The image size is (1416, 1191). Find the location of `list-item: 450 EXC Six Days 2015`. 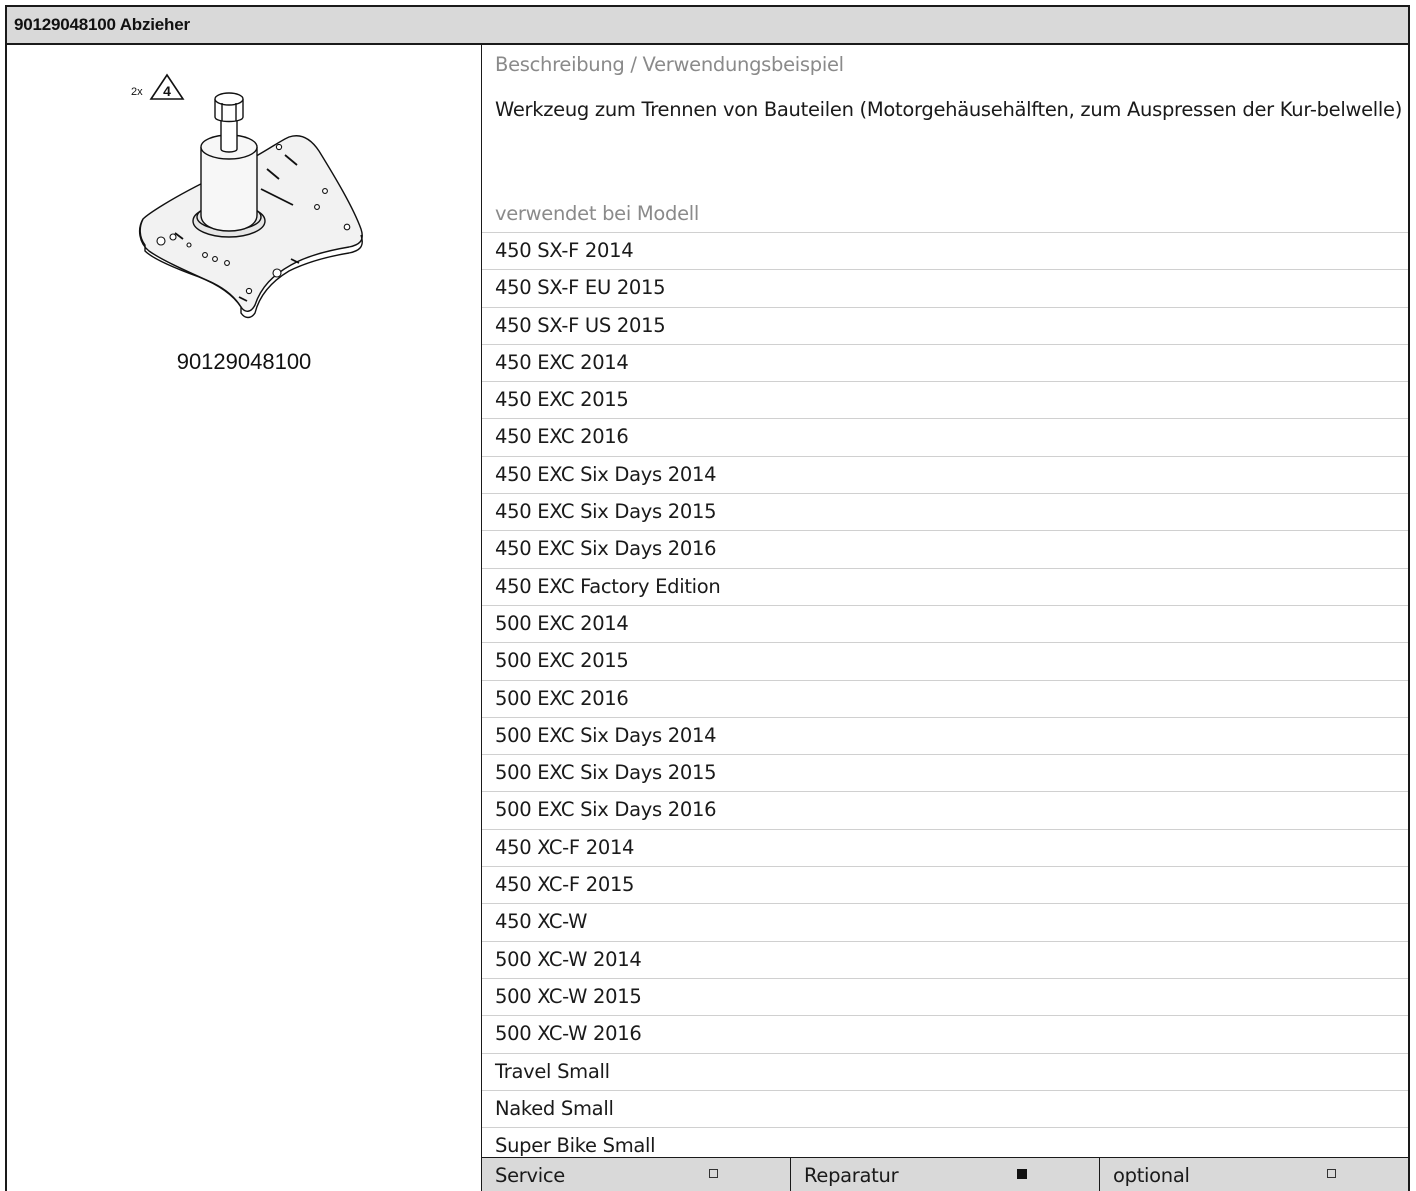

list-item: 450 EXC Six Days 2015 is located at coordinates (945, 511).